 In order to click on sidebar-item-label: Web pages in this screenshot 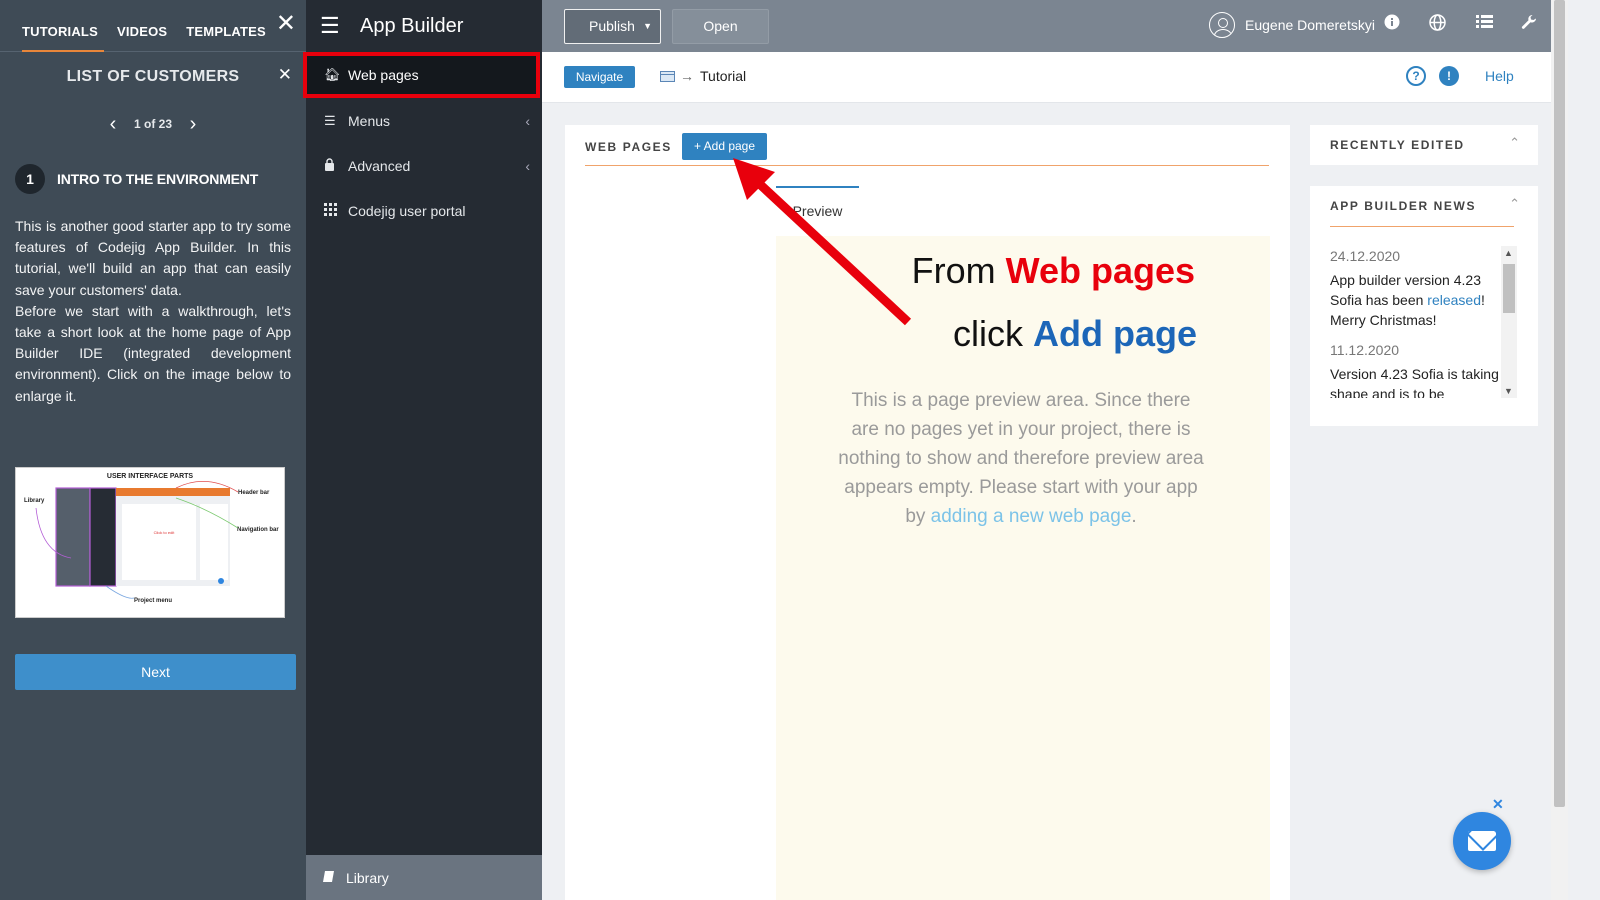, I will do `click(383, 75)`.